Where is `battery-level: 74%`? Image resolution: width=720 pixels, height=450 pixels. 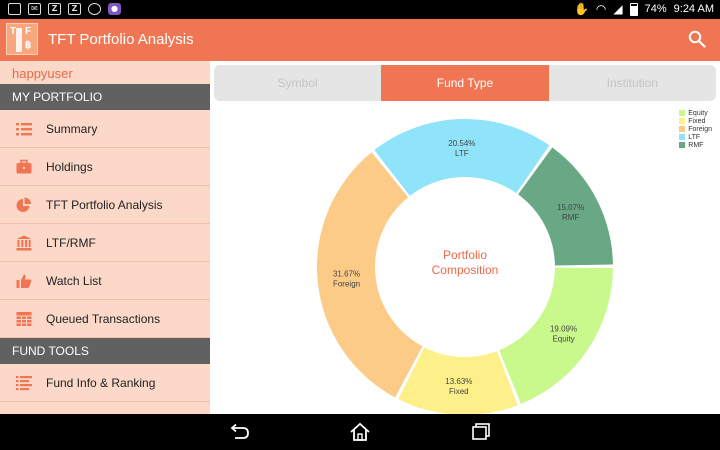 battery-level: 74% is located at coordinates (655, 9).